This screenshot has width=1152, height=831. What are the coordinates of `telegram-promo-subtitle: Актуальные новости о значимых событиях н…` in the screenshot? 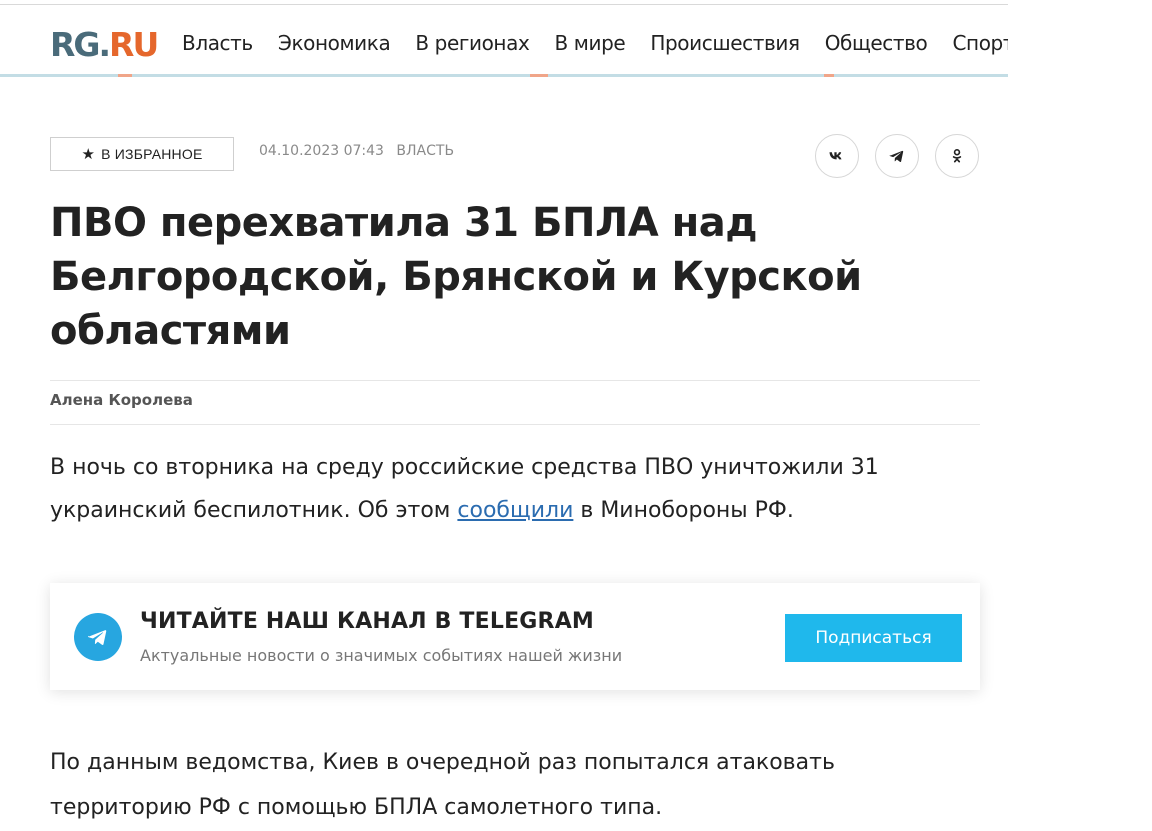 It's located at (381, 655).